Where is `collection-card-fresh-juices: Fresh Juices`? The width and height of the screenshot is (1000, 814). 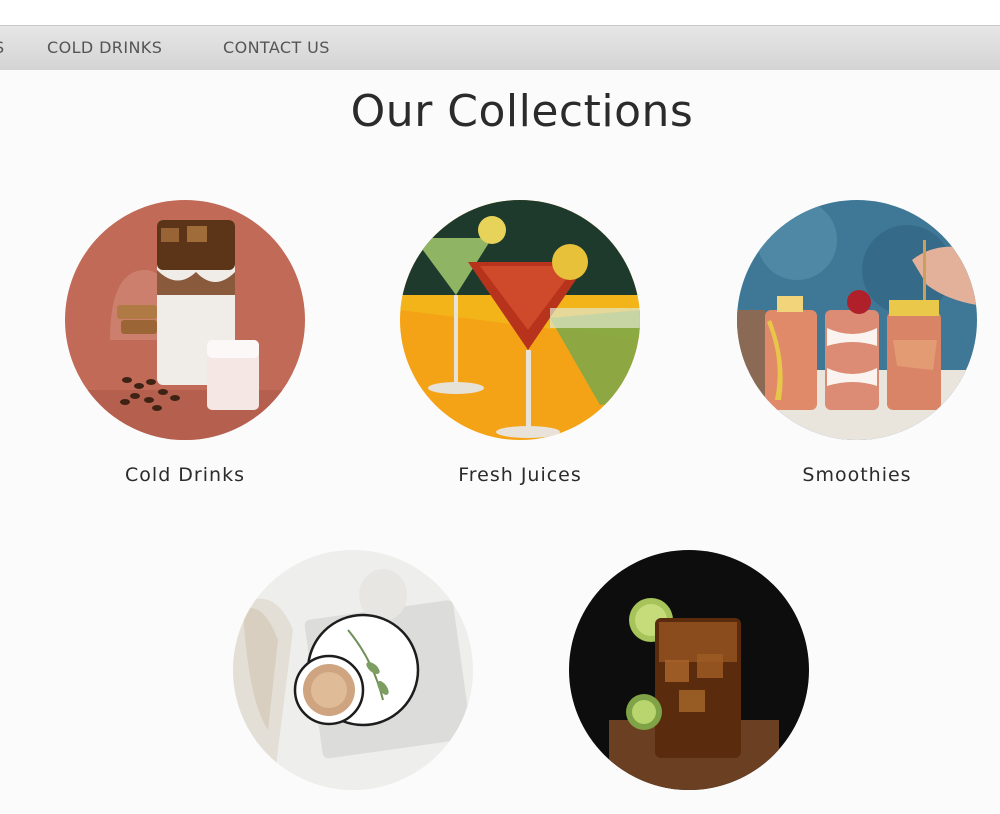 collection-card-fresh-juices: Fresh Juices is located at coordinates (520, 343).